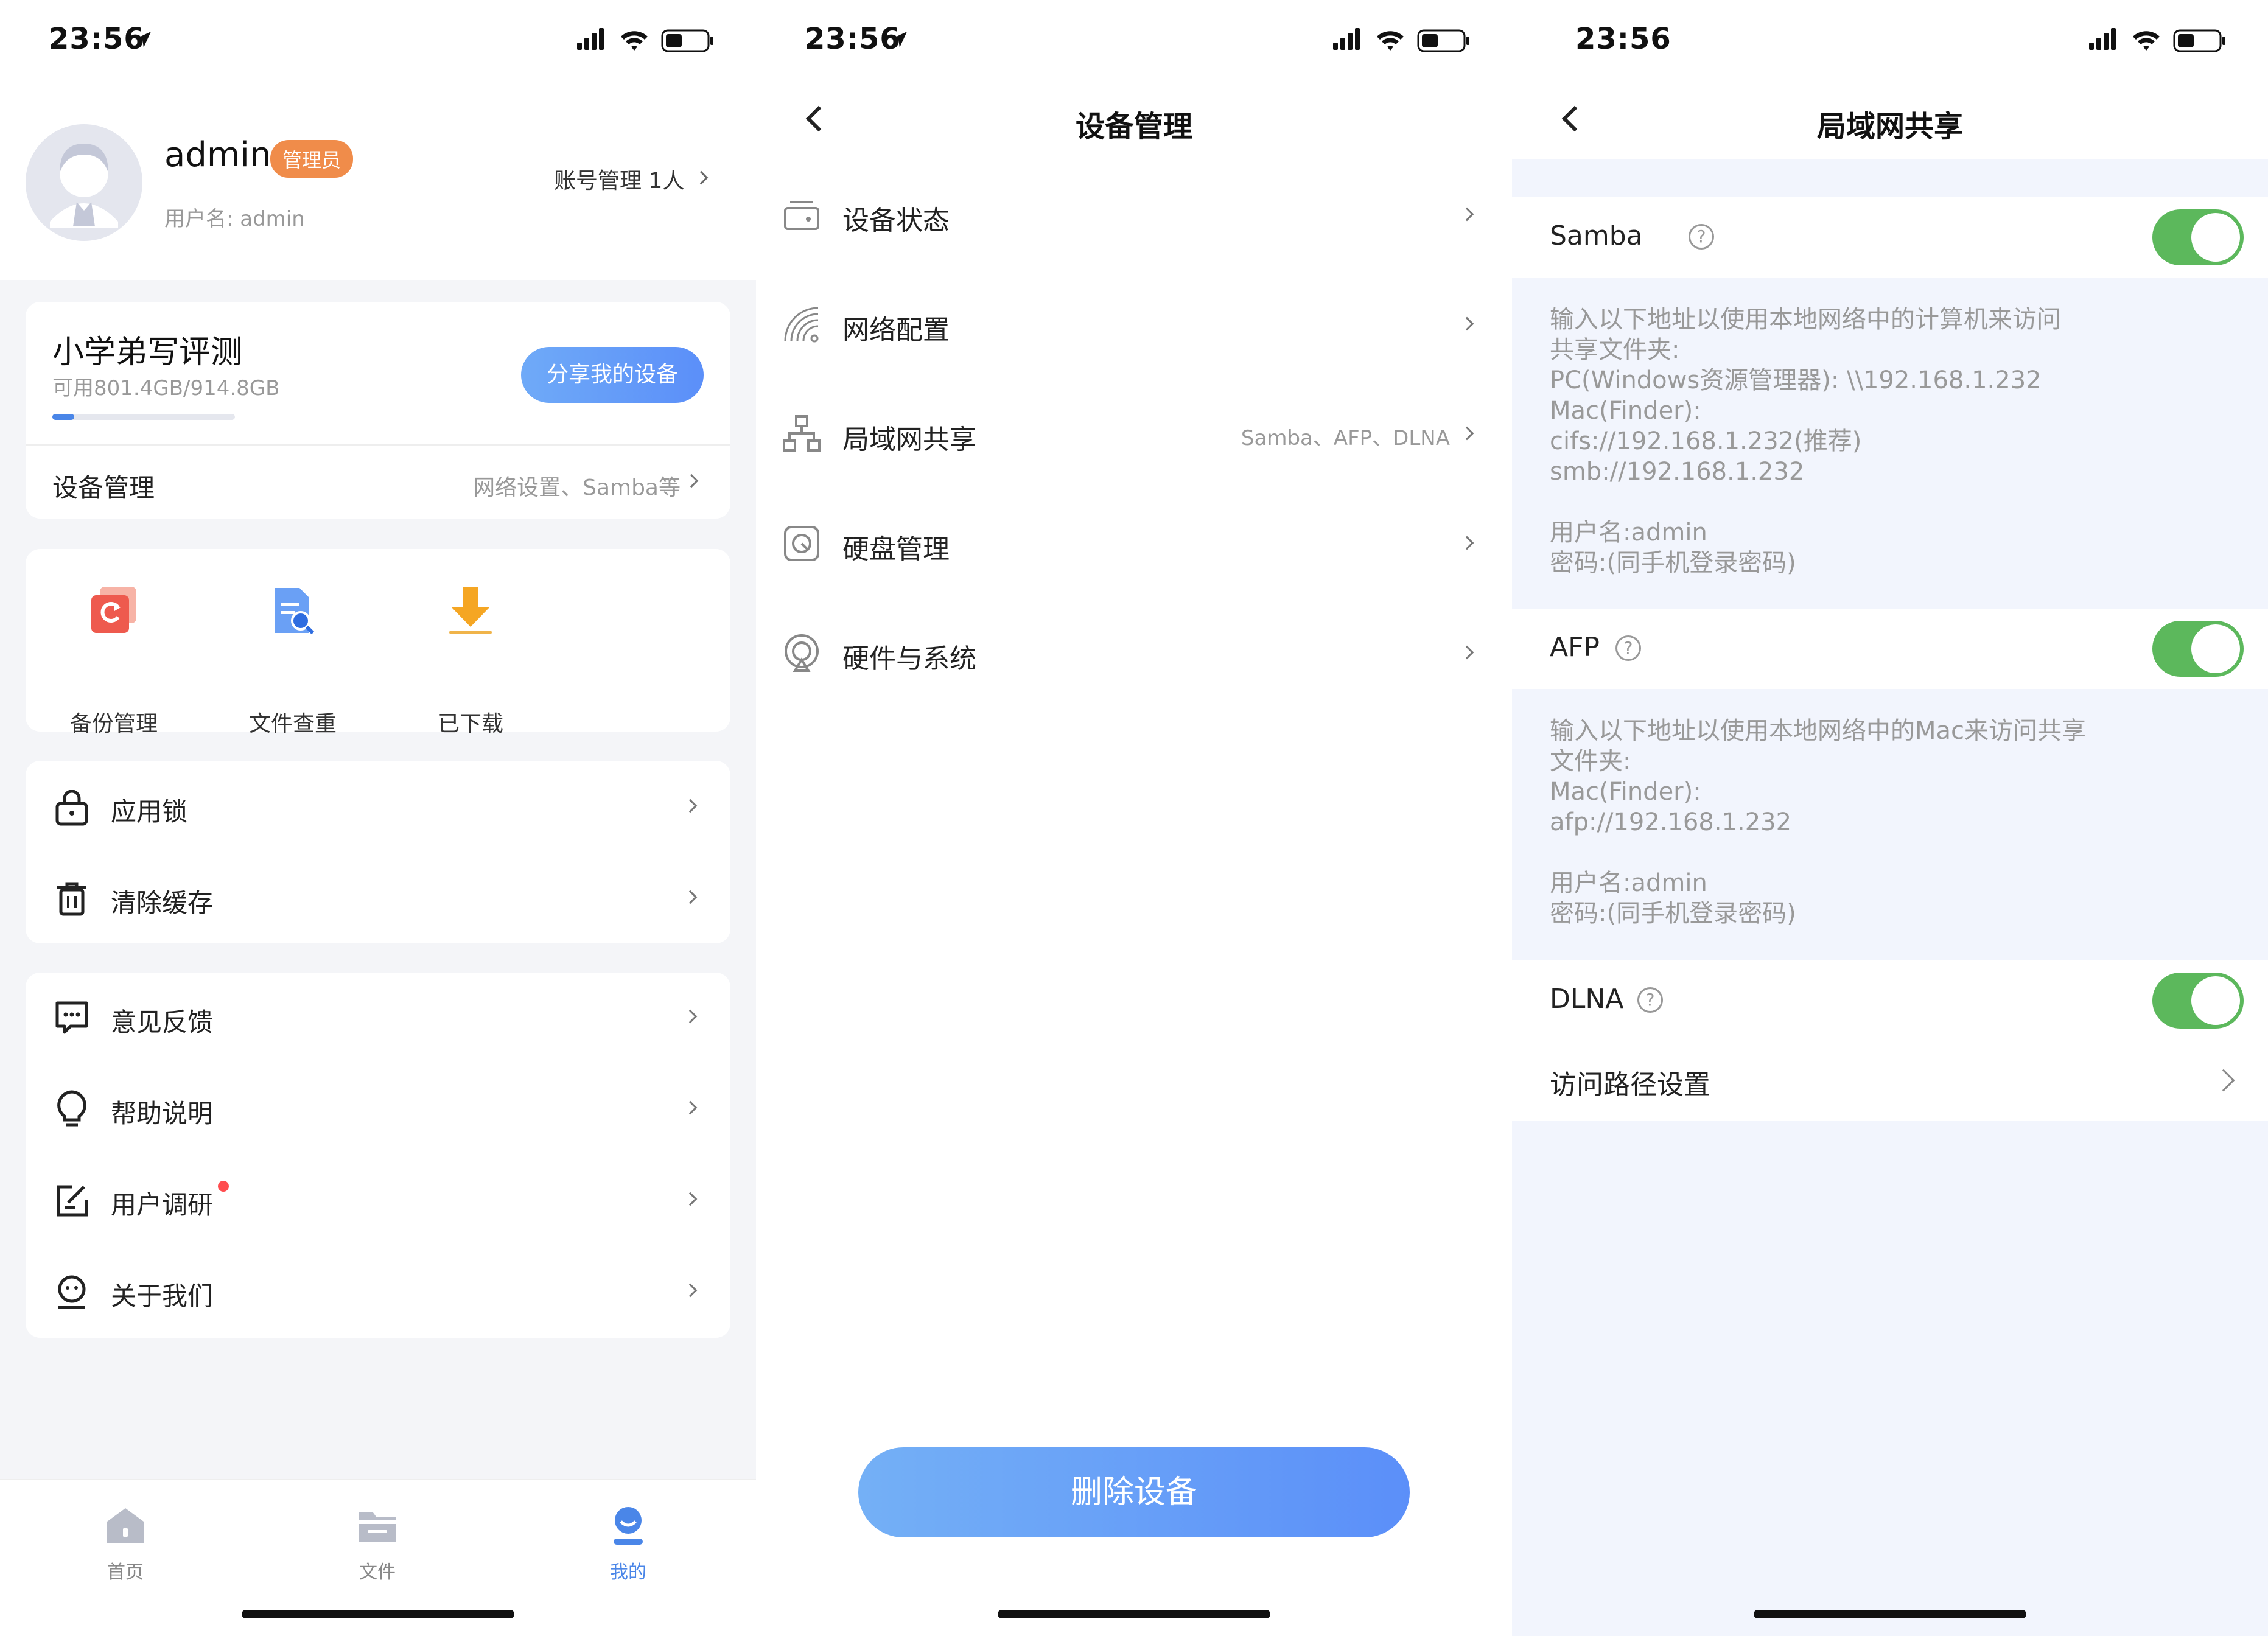  Describe the element at coordinates (378, 1527) in the screenshot. I see `folder-icon` at that location.